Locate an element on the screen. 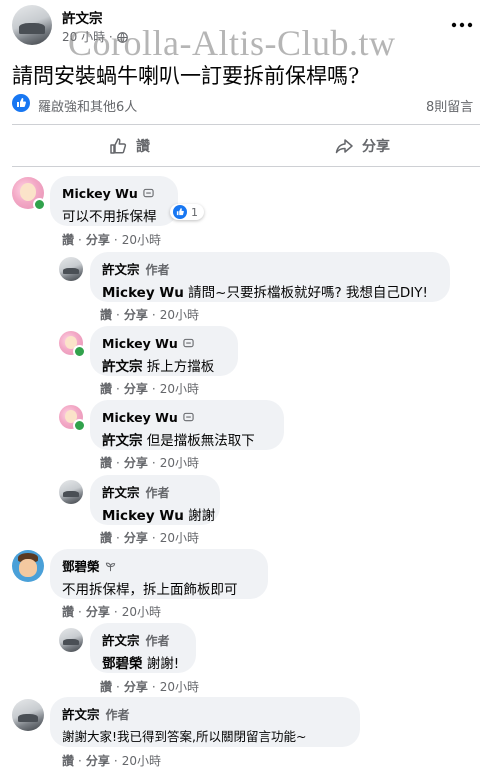 This screenshot has height=771, width=494. comment-bubble: Mickey Wu 許文宗 但是擋板無法取下 is located at coordinates (187, 425).